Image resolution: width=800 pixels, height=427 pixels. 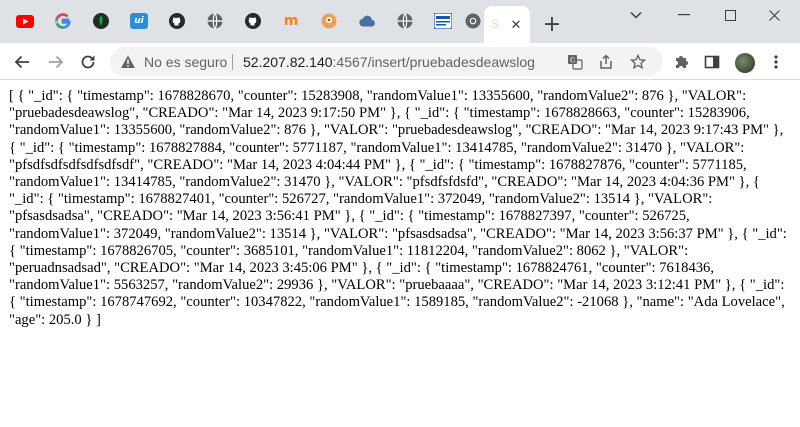 What do you see at coordinates (232, 62) in the screenshot?
I see `address-divider` at bounding box center [232, 62].